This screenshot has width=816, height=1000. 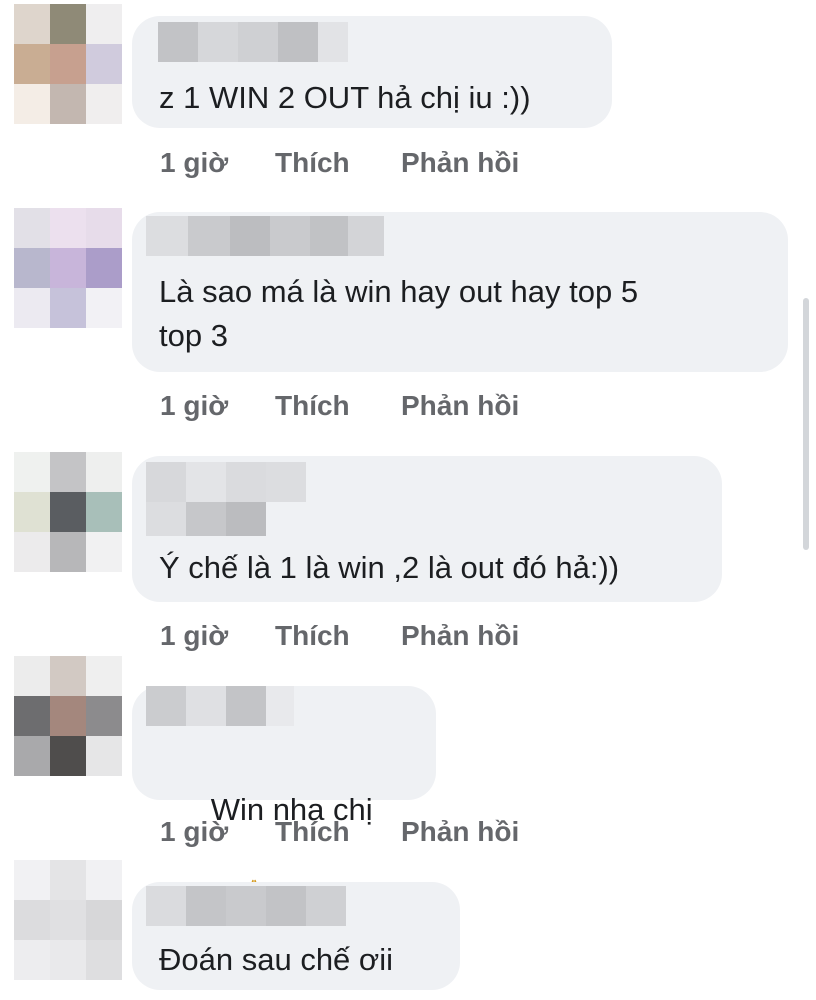 I want to click on comment-bubble: Đoán sau chế ơii, so click(x=296, y=936).